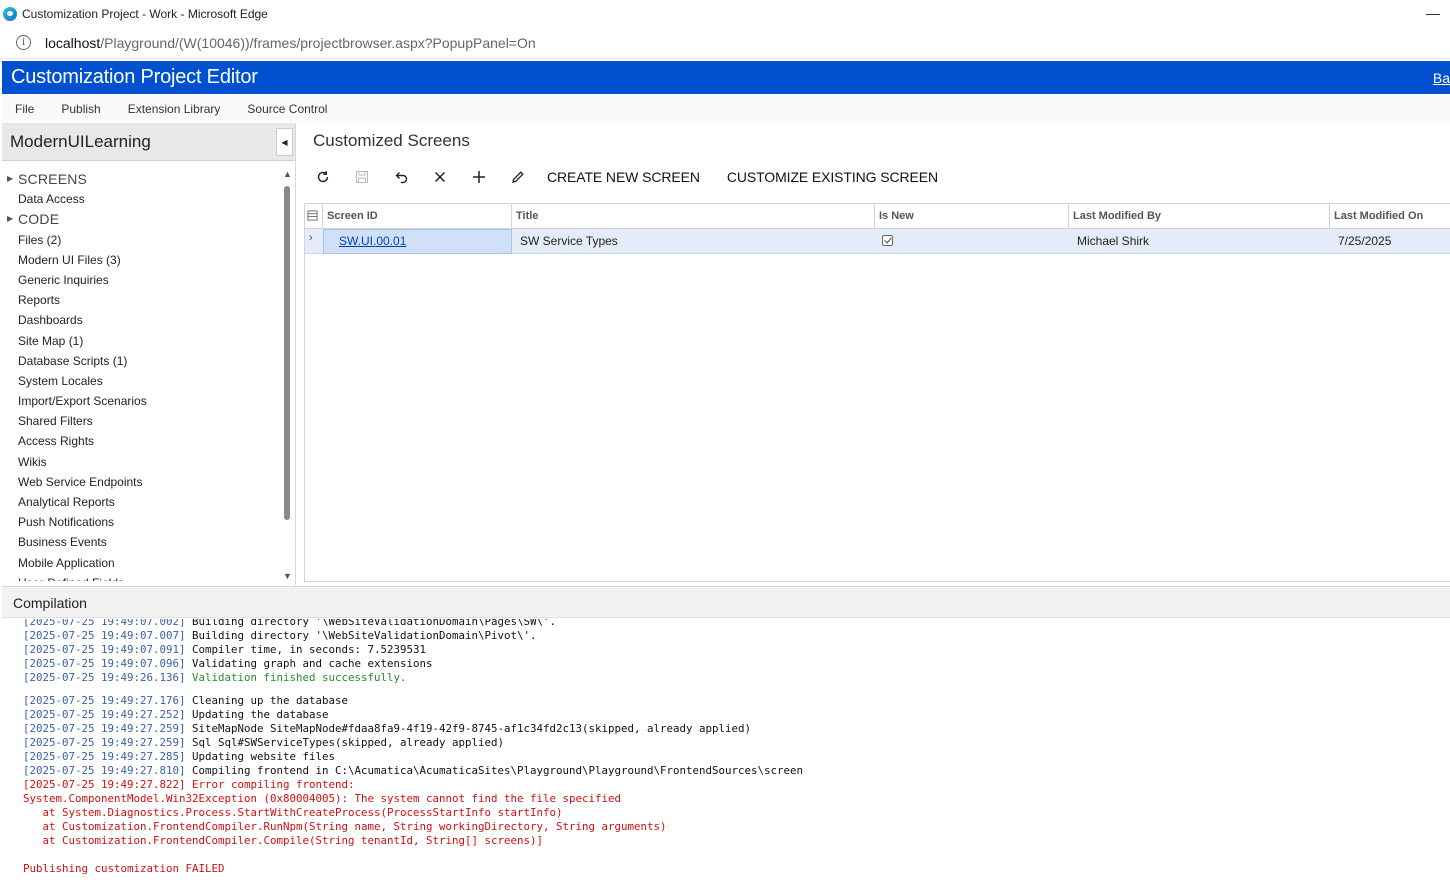 This screenshot has height=891, width=1450. I want to click on sidebar-item-mobile-application: Mobile Application, so click(142, 563).